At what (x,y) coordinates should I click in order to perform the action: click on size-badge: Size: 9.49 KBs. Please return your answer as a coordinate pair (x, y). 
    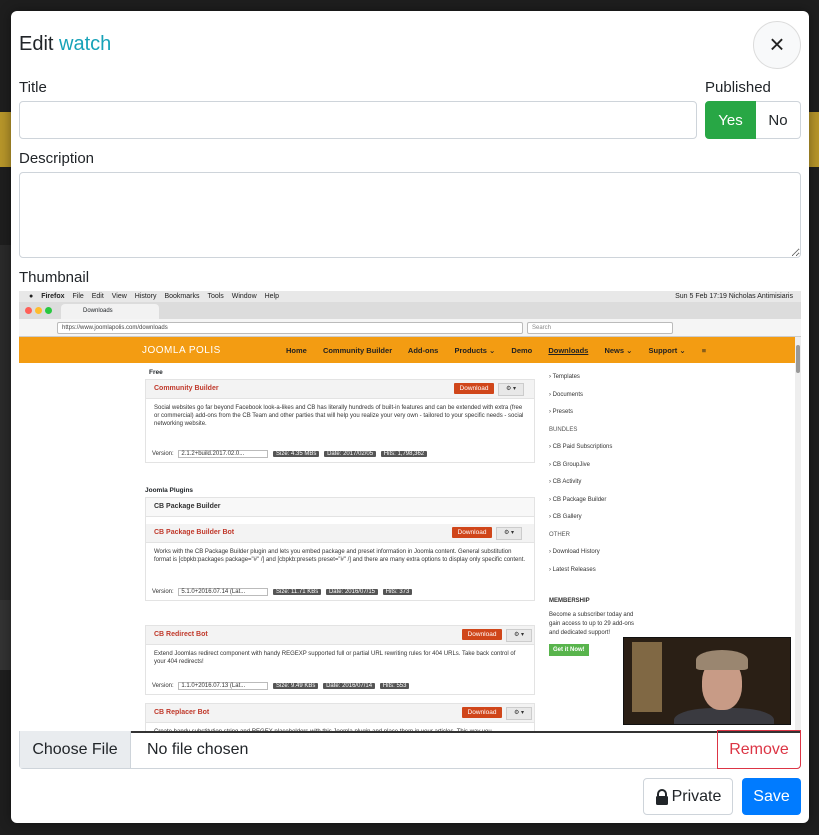
    Looking at the image, I should click on (296, 686).